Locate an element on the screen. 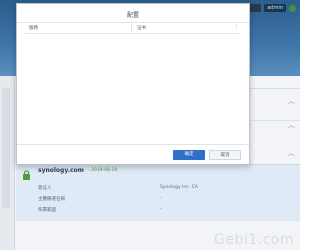 This screenshot has width=320, height=250. column-separator is located at coordinates (131, 28).